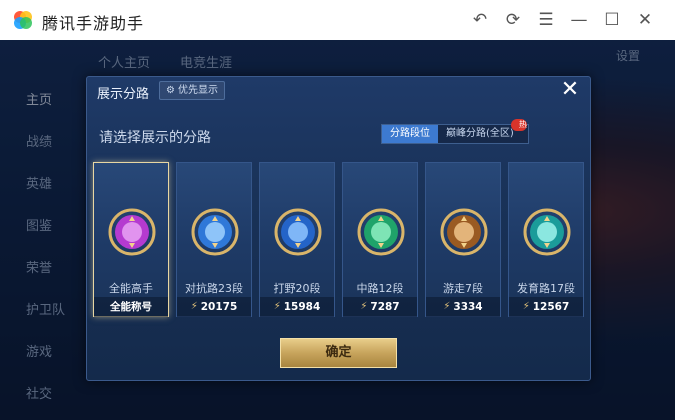 The width and height of the screenshot is (675, 420). I want to click on lane-card: 全能高手 全能称号, so click(131, 239).